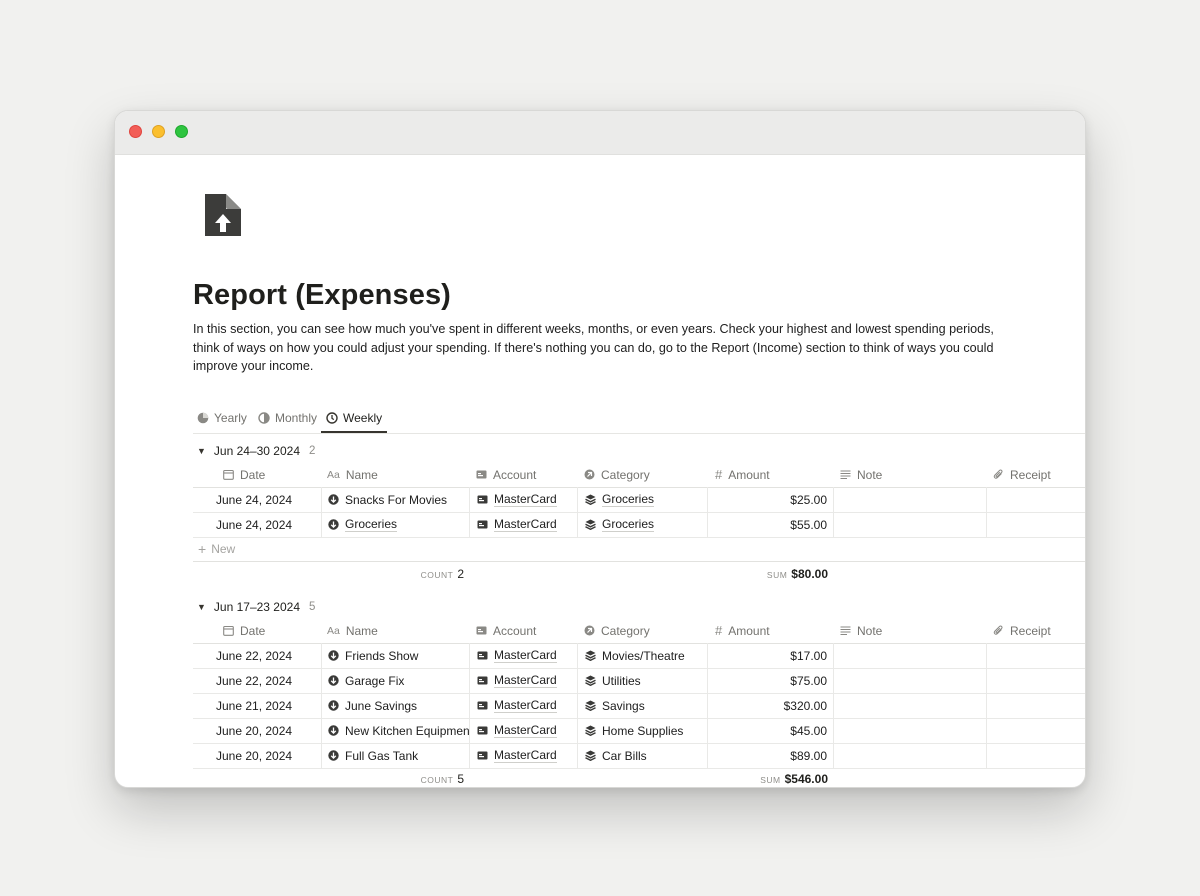  Describe the element at coordinates (395, 755) in the screenshot. I see `name-cell: Full Gas Tank` at that location.